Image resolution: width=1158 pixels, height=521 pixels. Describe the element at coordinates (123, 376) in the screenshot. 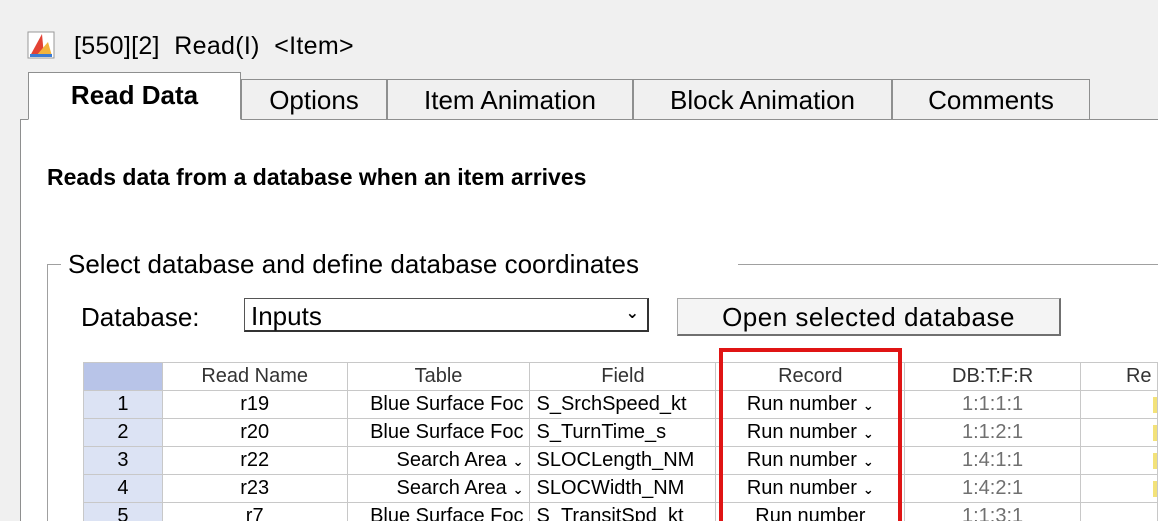

I see `grid-corner-cell` at that location.